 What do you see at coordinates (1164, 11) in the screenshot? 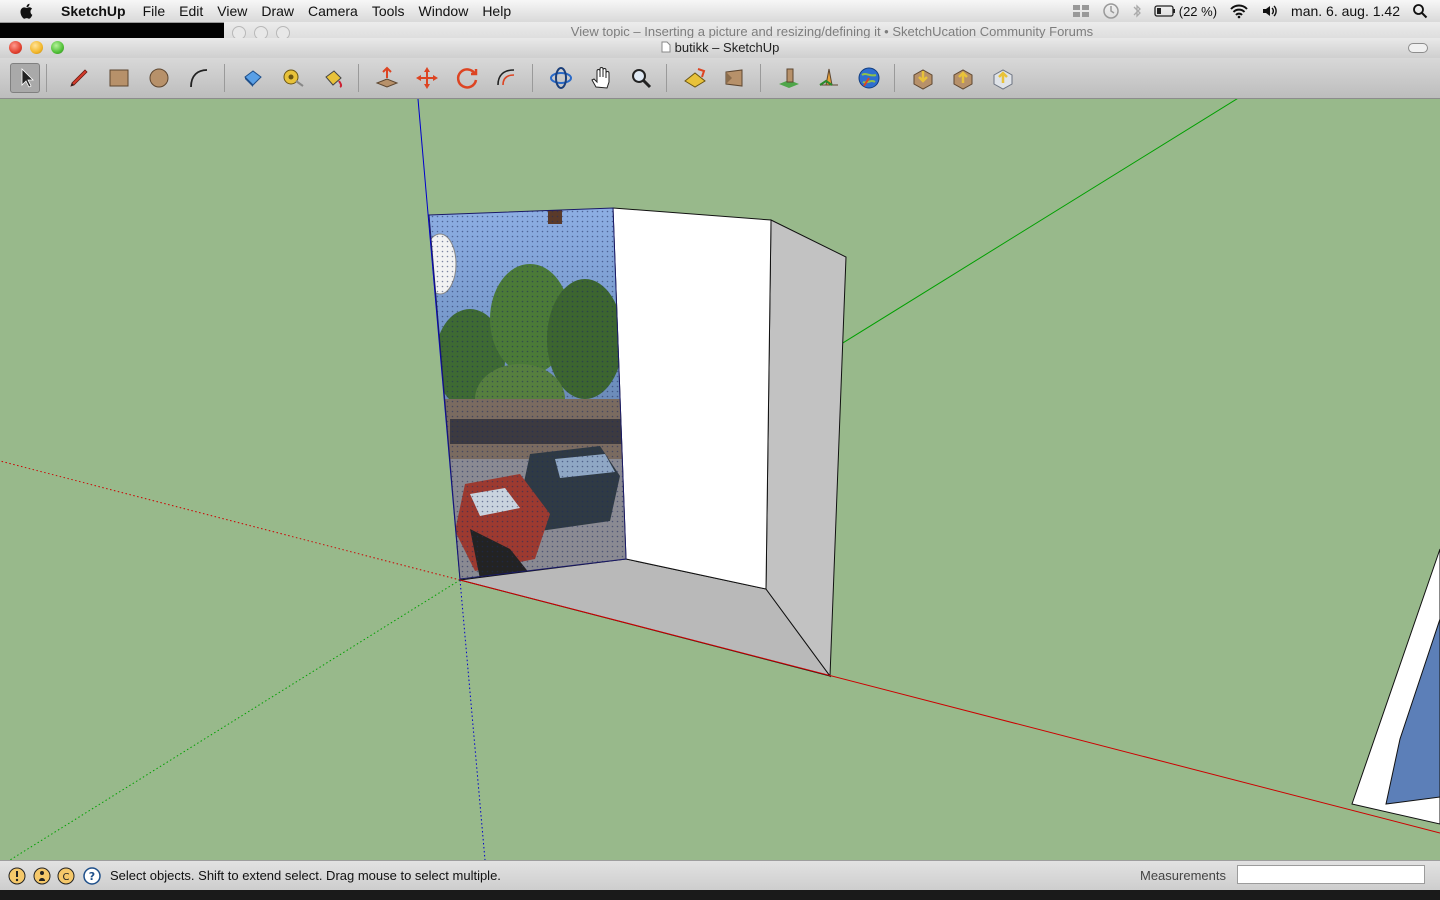
I see `battery-icon` at bounding box center [1164, 11].